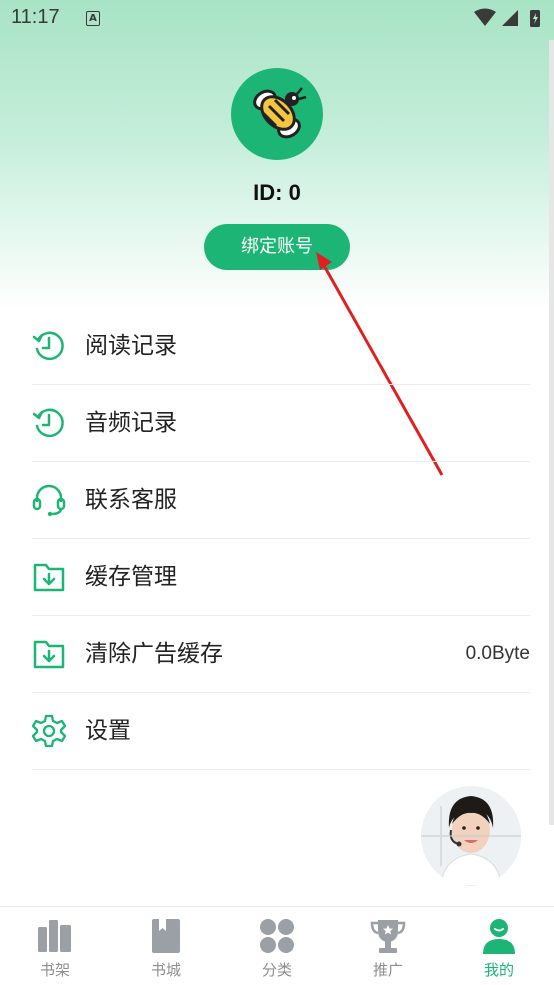 The image size is (554, 985). Describe the element at coordinates (131, 500) in the screenshot. I see `menu-item-label: 联系客服` at that location.